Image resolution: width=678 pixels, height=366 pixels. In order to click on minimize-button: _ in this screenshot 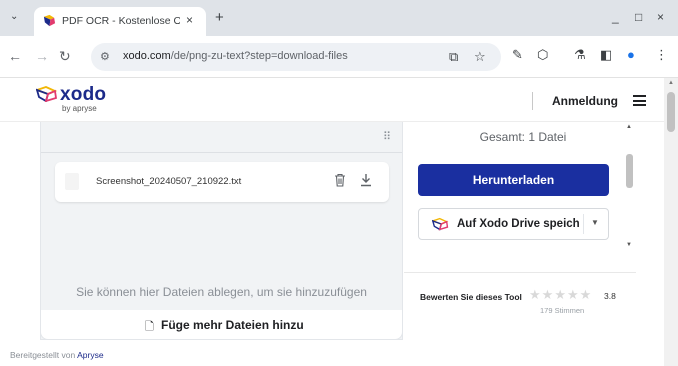, I will do `click(615, 17)`.